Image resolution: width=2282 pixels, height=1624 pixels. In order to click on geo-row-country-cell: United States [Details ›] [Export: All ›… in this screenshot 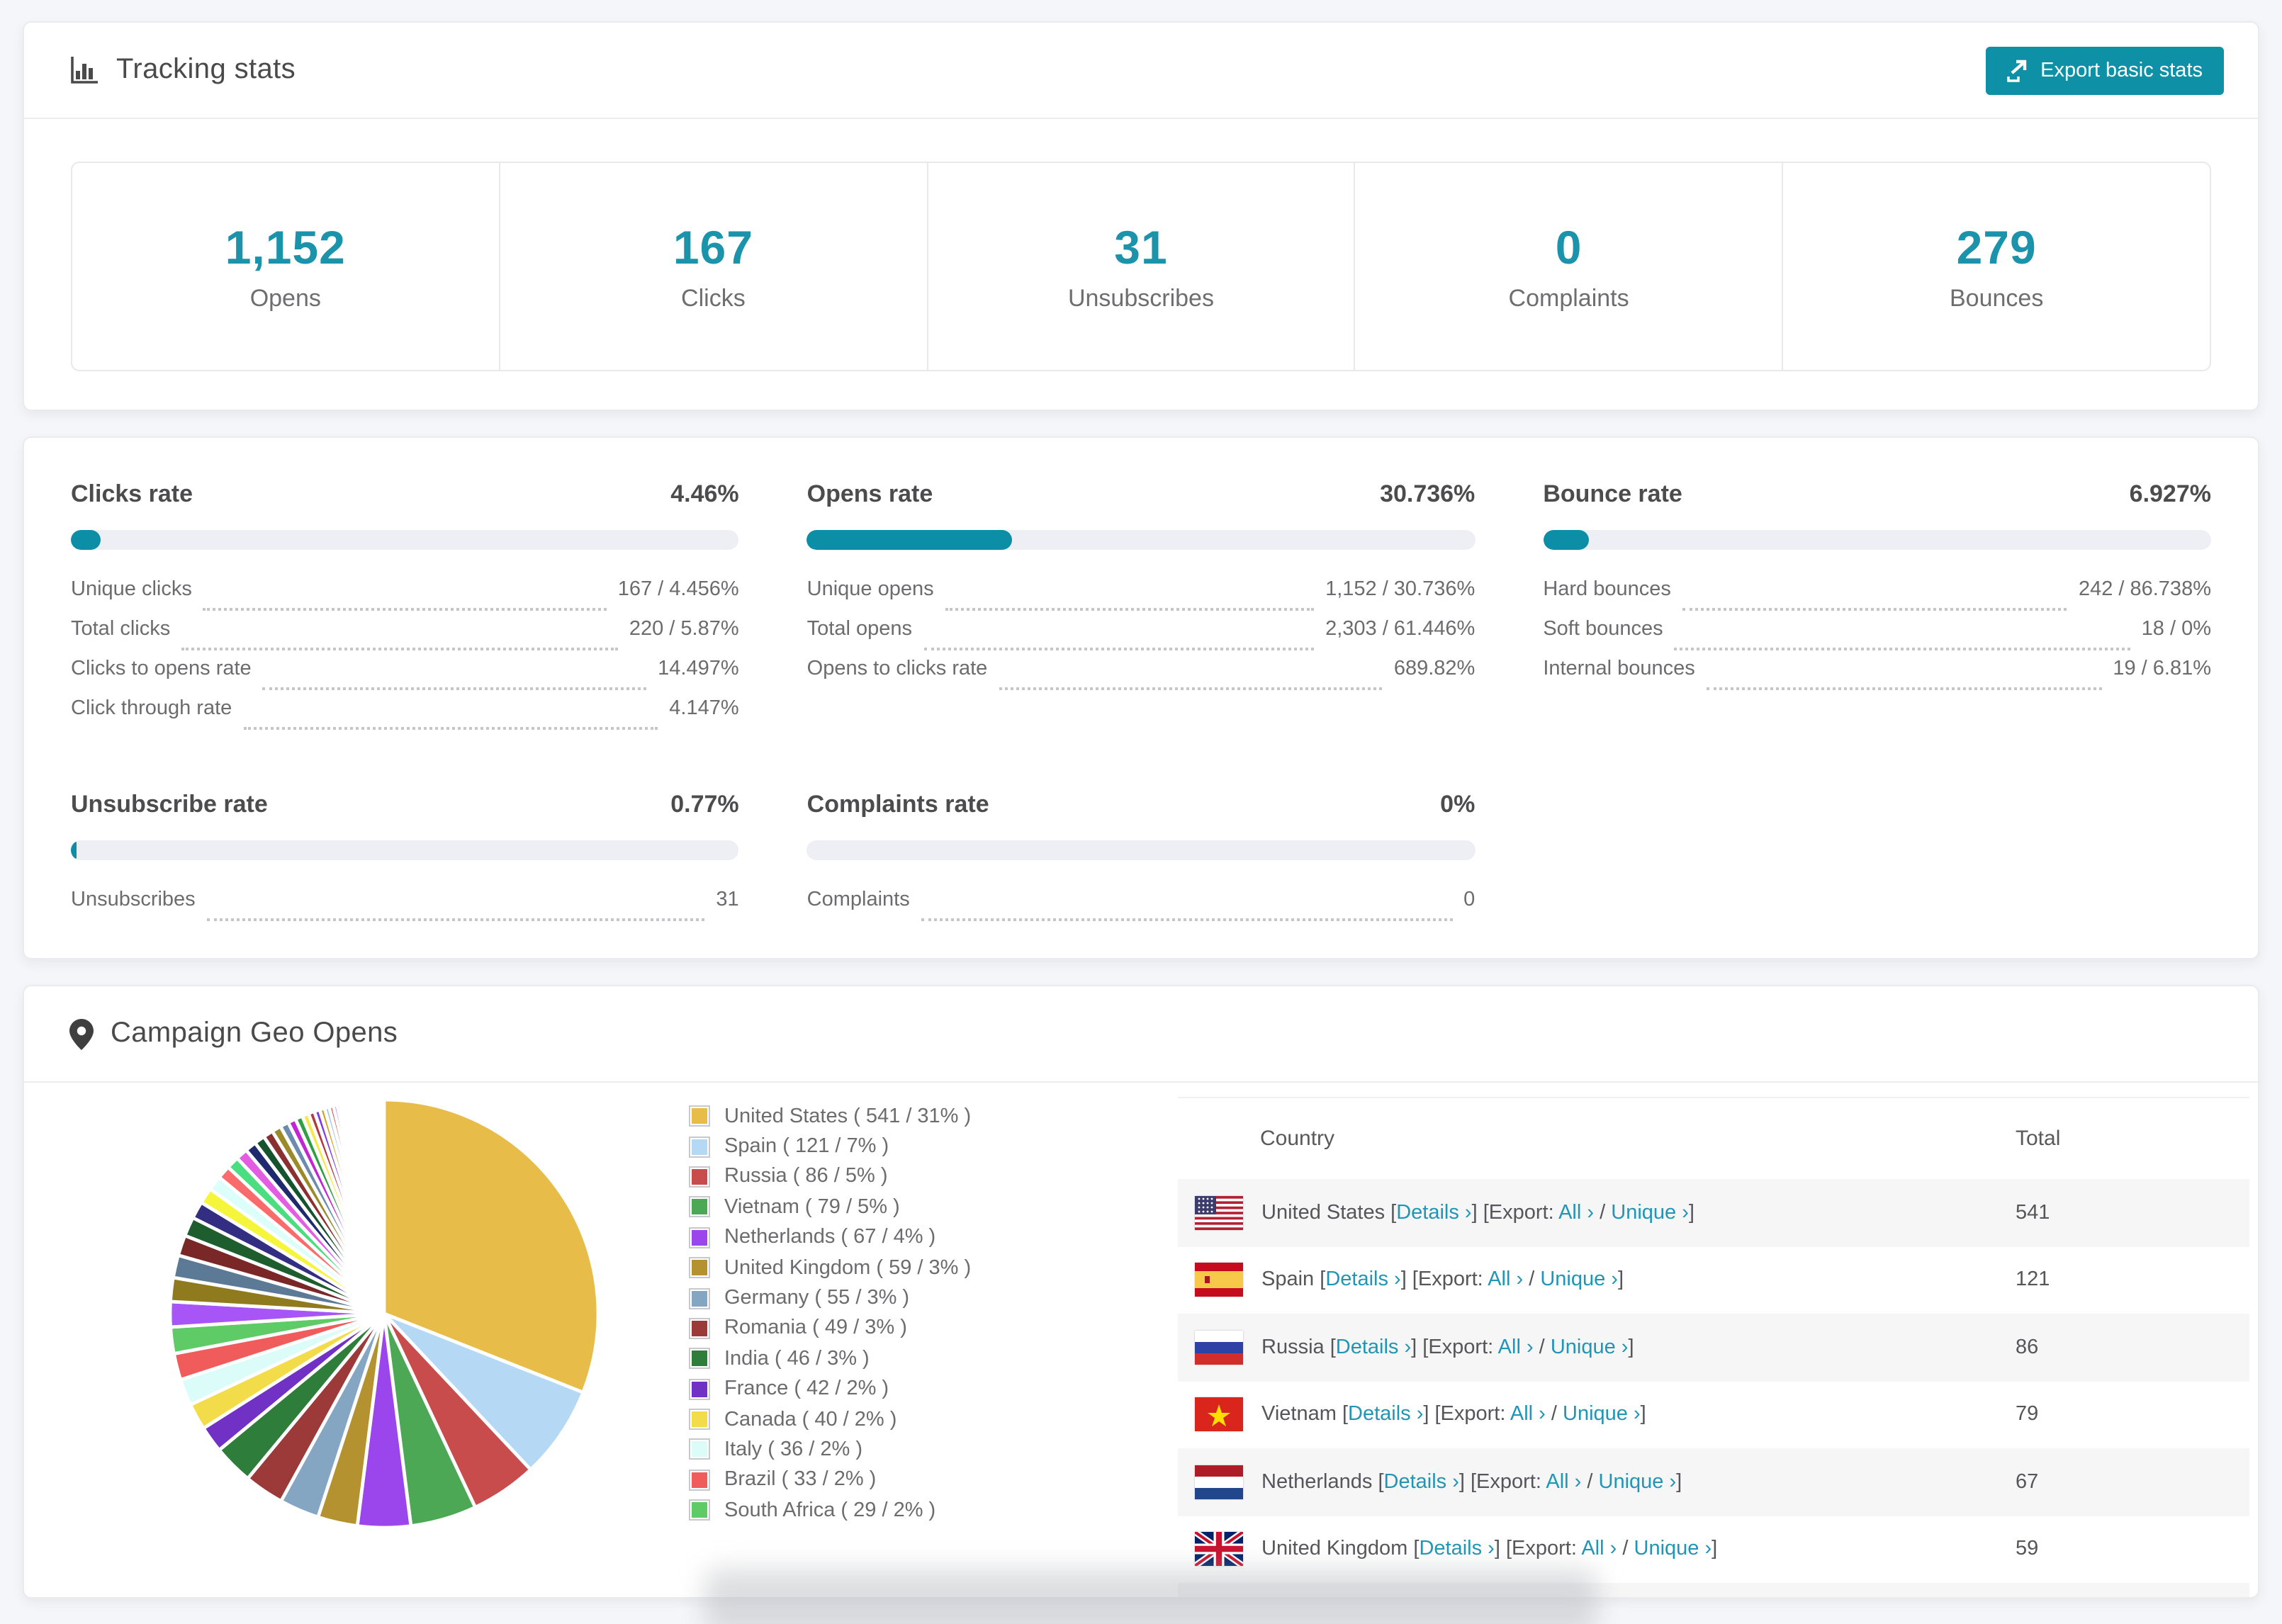, I will do `click(1597, 1212)`.